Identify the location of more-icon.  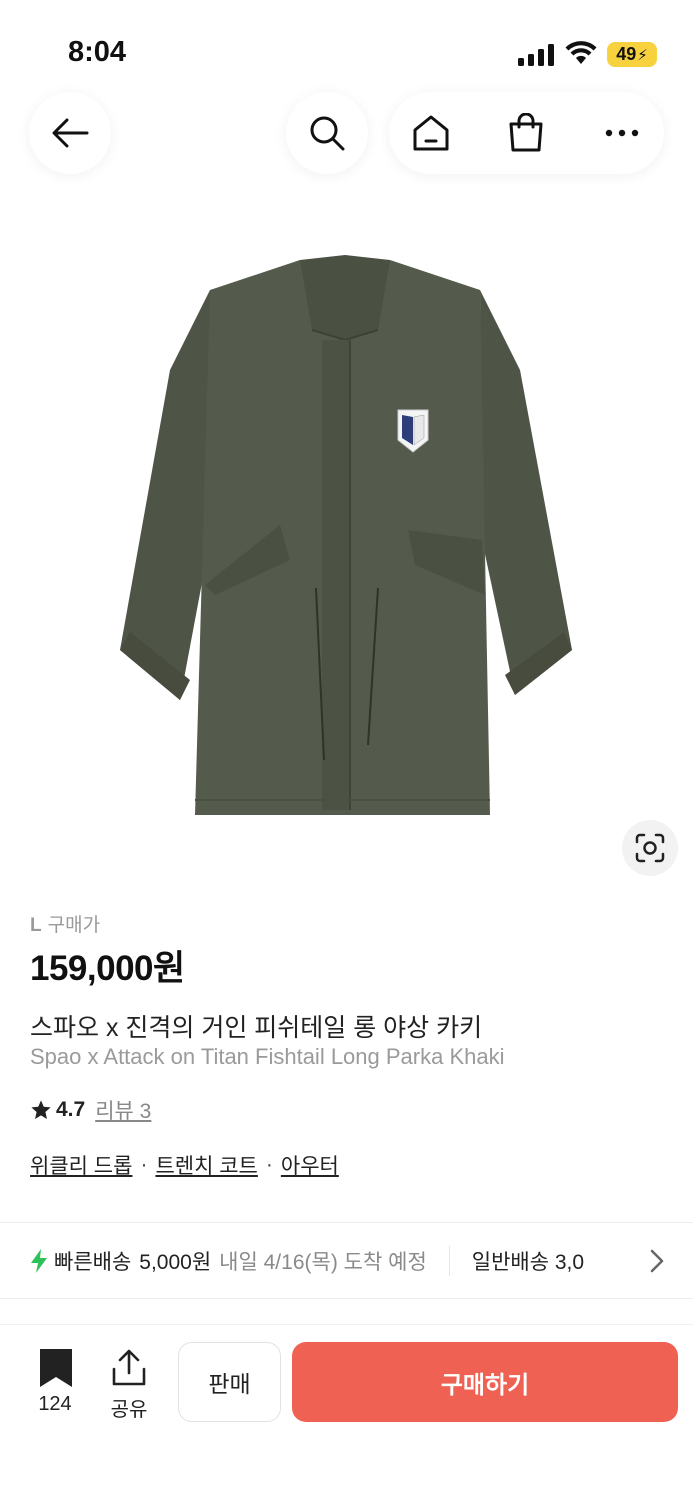
(622, 133).